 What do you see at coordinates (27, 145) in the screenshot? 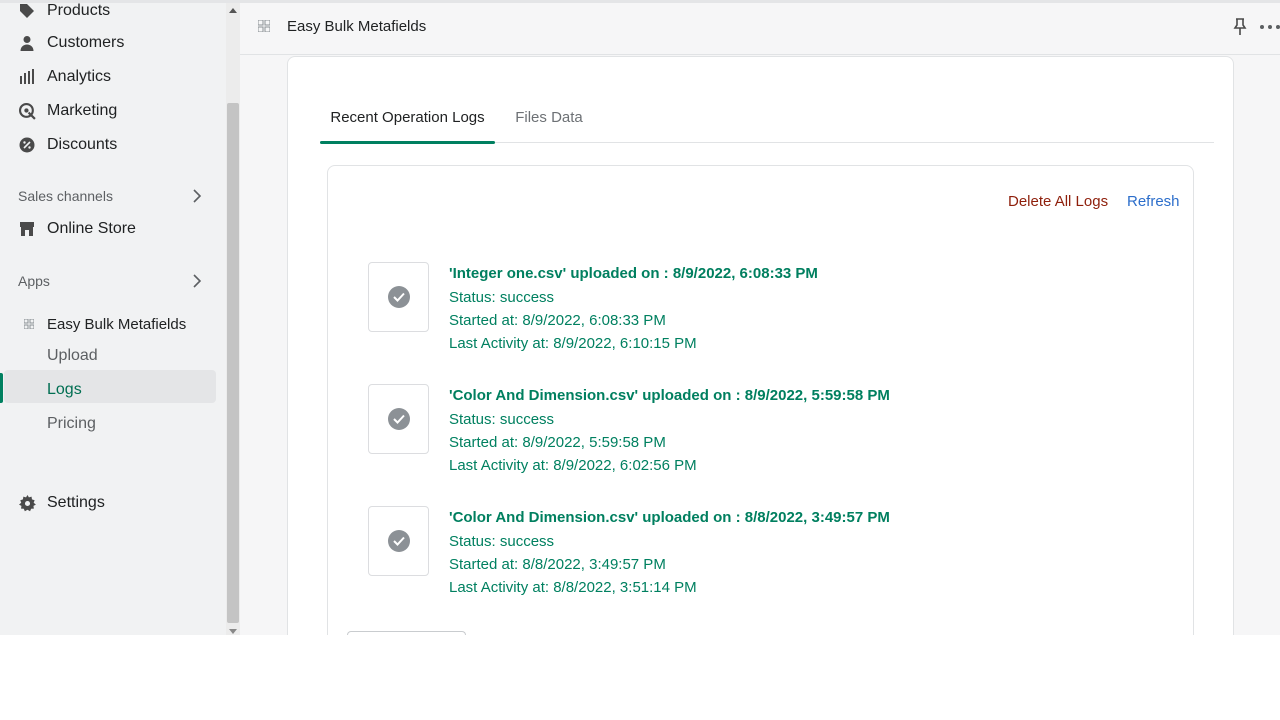
I see `discount-icon` at bounding box center [27, 145].